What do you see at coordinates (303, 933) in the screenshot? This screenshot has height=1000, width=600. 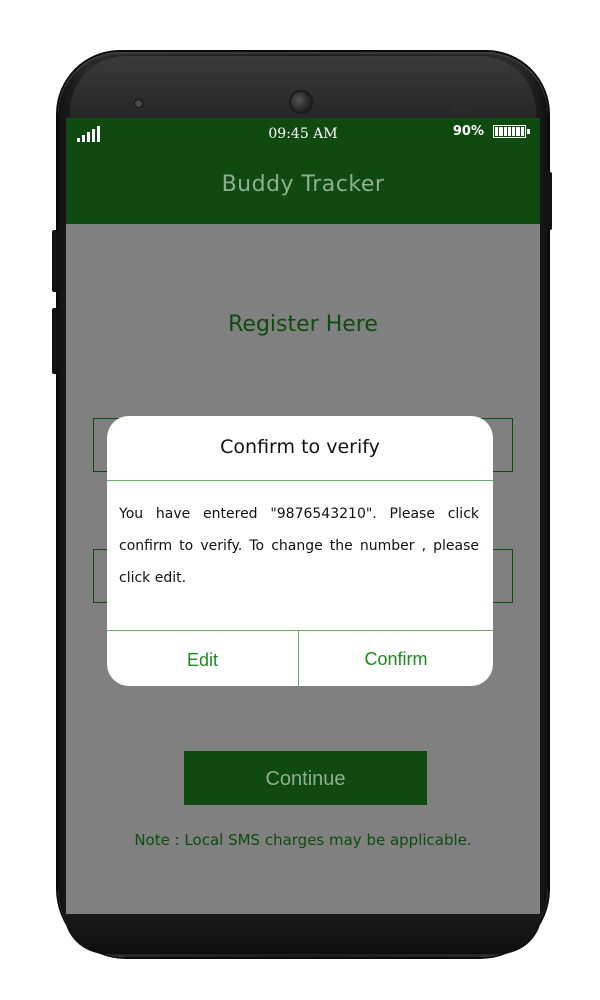 I see `phone-bottom-bezel` at bounding box center [303, 933].